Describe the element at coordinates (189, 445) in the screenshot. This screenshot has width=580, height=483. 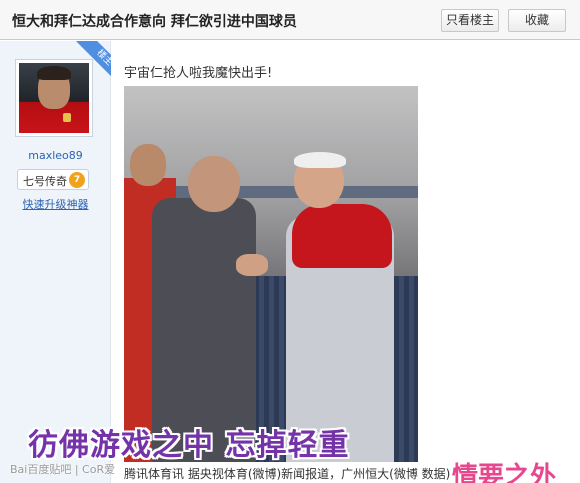
I see `image-caption: 彷佛游戏之中 忘掉轻重` at that location.